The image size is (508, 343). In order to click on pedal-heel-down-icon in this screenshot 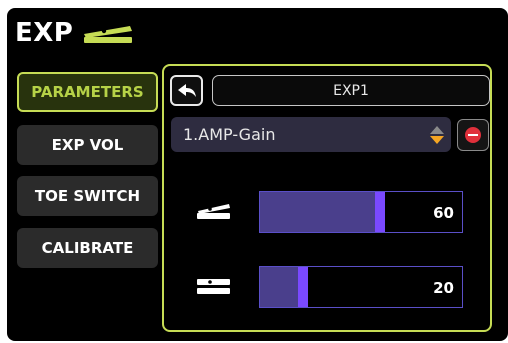, I will do `click(213, 286)`.